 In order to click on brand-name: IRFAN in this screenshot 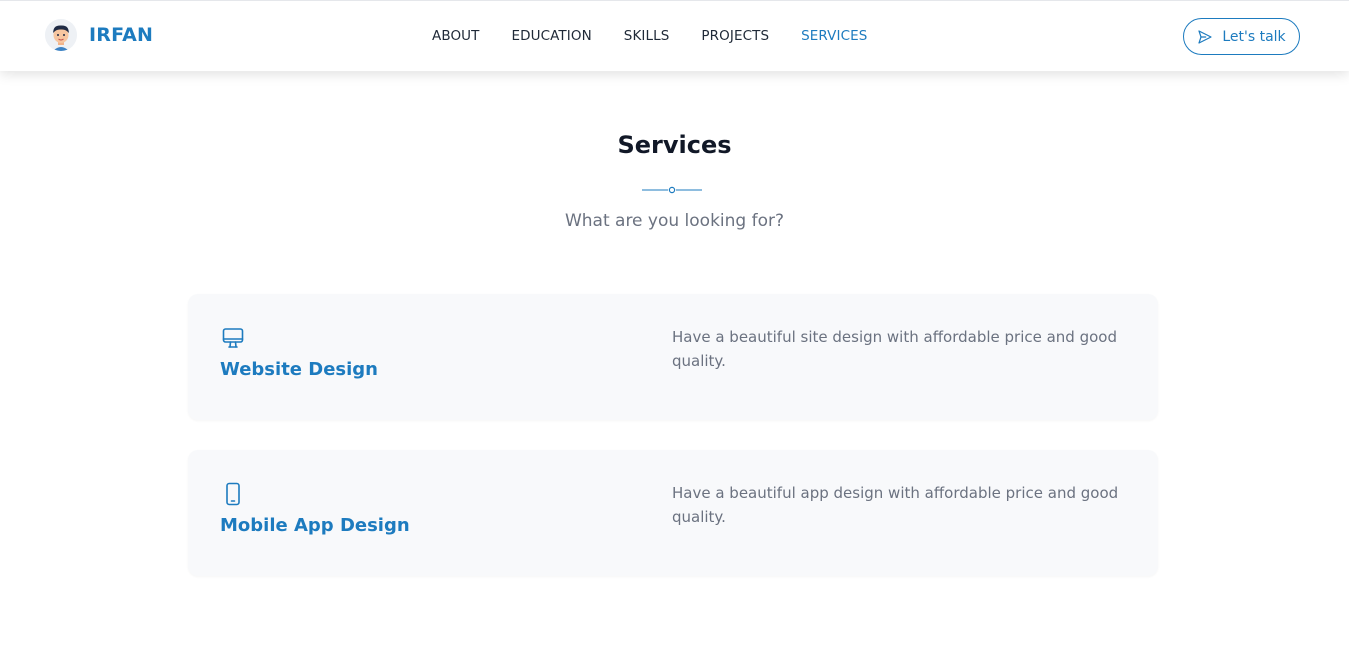, I will do `click(121, 35)`.